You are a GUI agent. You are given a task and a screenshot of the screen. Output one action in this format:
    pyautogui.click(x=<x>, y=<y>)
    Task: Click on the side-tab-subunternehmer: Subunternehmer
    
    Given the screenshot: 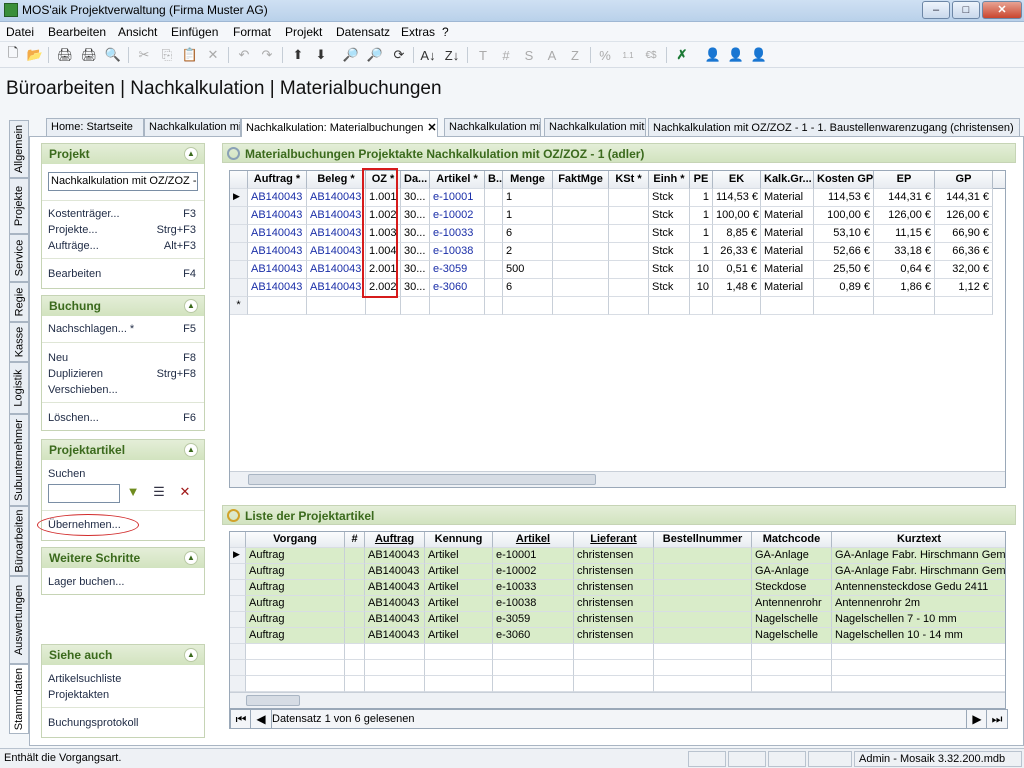 What is the action you would take?
    pyautogui.click(x=19, y=460)
    